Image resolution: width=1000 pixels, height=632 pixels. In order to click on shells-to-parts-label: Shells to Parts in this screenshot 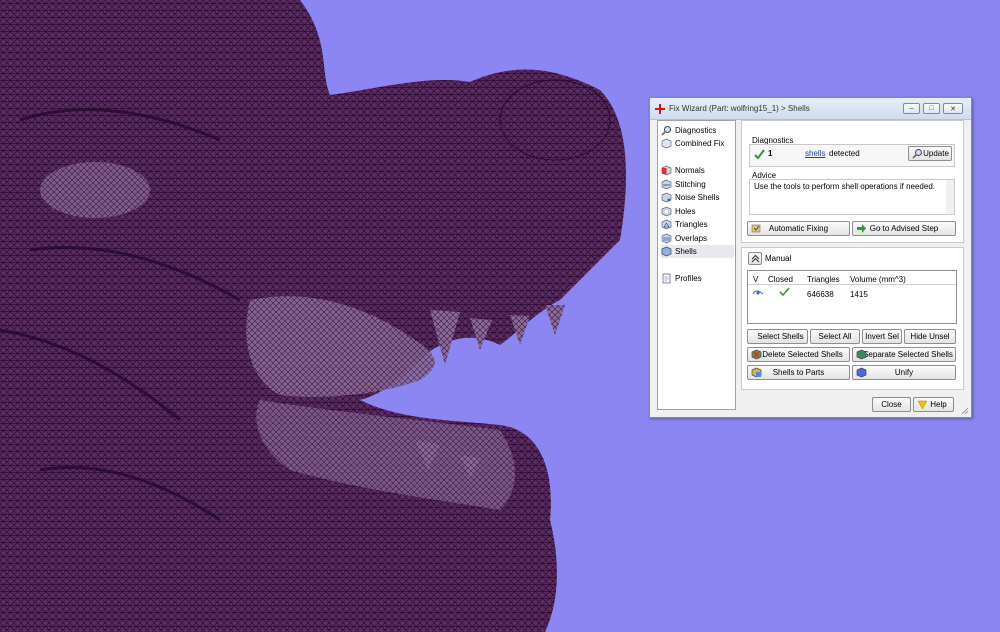, I will do `click(798, 372)`.